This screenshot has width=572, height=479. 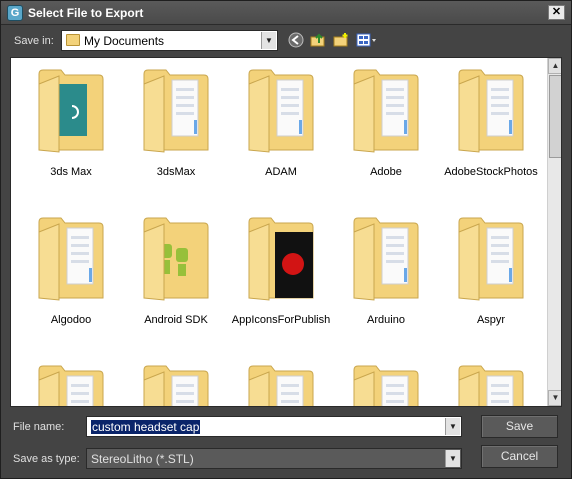 What do you see at coordinates (176, 320) in the screenshot?
I see `folder-label: Android SDK` at bounding box center [176, 320].